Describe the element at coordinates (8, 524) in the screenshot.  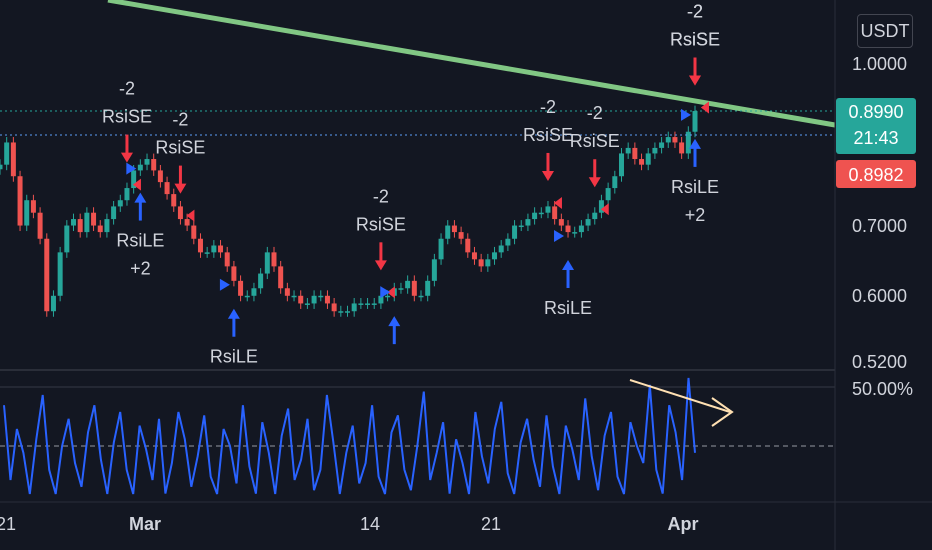
I see `x-tick-1: 21` at that location.